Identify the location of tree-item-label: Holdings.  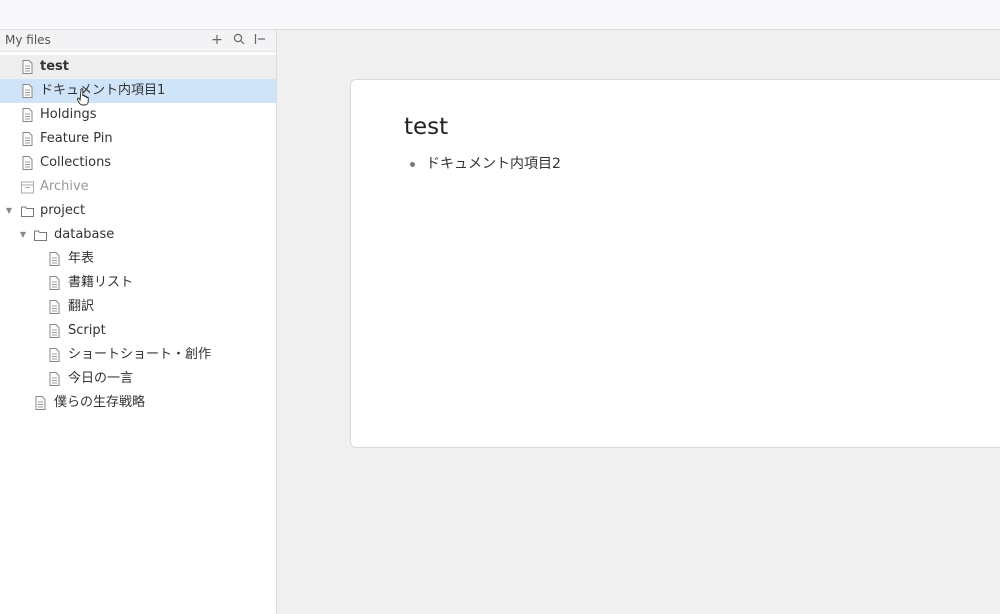
(68, 114).